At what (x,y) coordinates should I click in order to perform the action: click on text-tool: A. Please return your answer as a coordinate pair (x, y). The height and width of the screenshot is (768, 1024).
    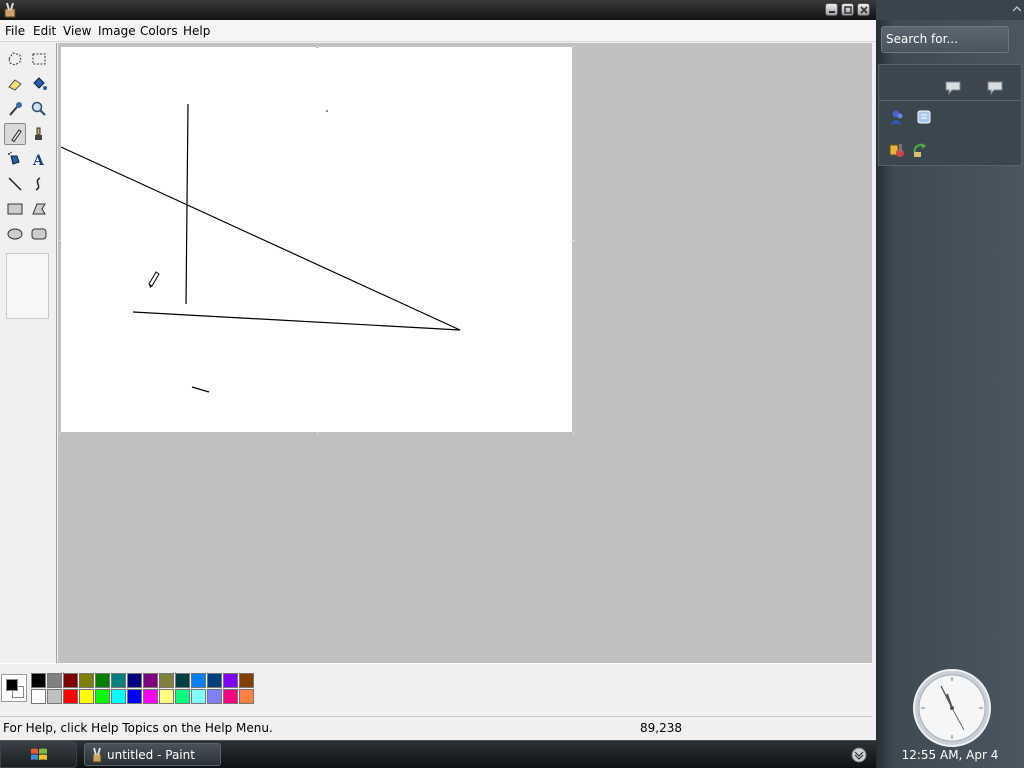
    Looking at the image, I should click on (39, 159).